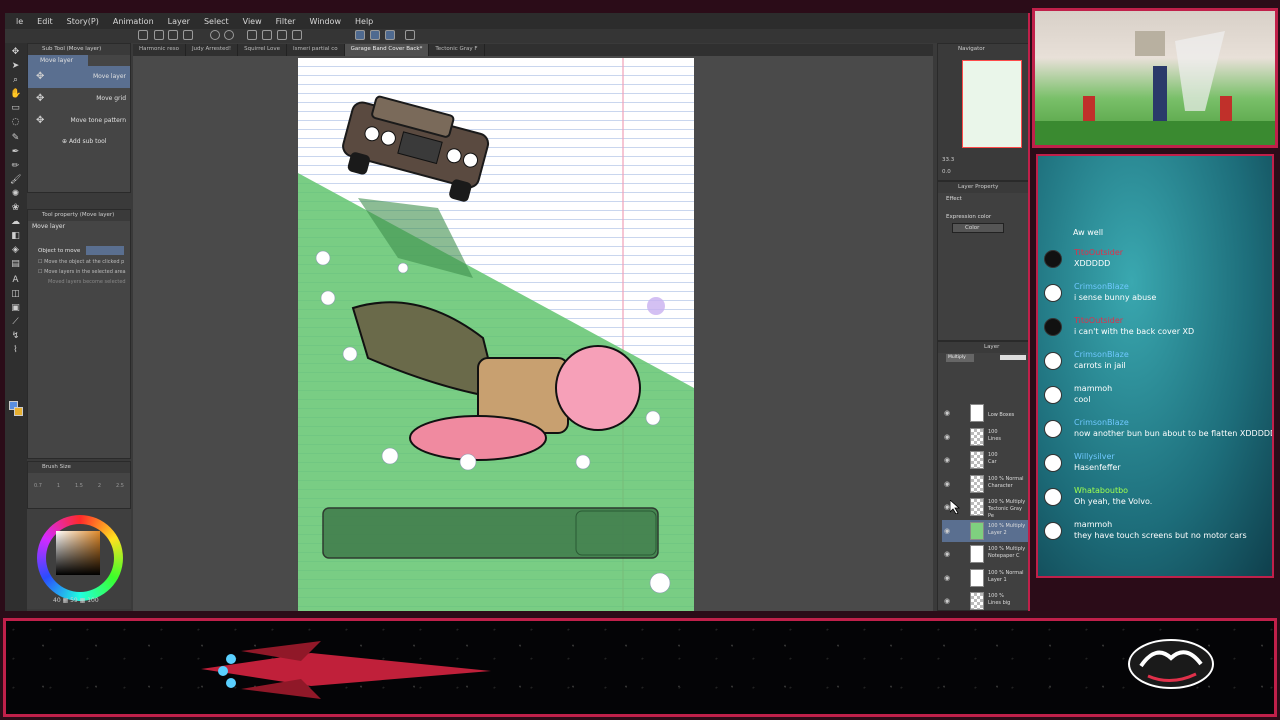 Image resolution: width=1280 pixels, height=720 pixels. Describe the element at coordinates (19, 21) in the screenshot. I see `menu-file: le` at that location.